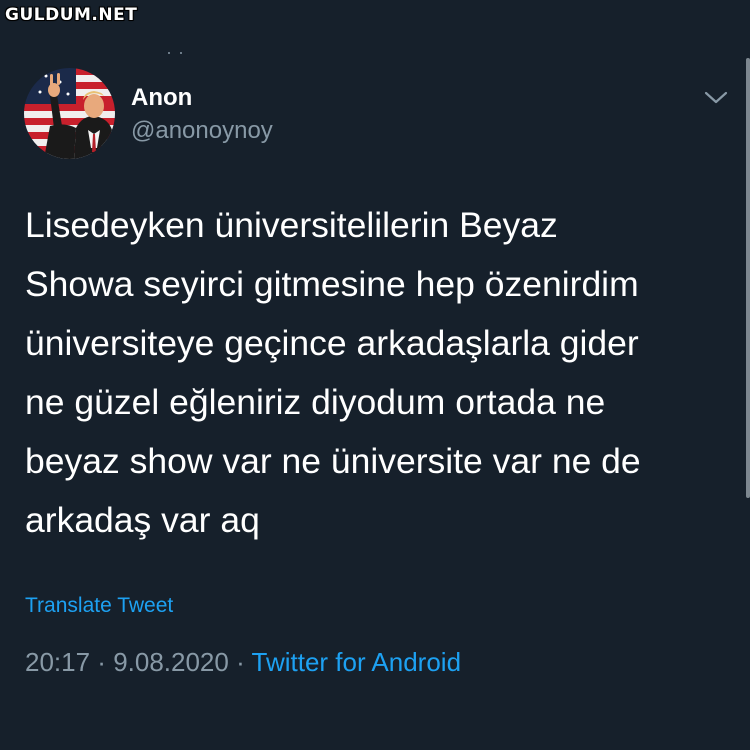  Describe the element at coordinates (188, 52) in the screenshot. I see `truncated-top-content` at that location.